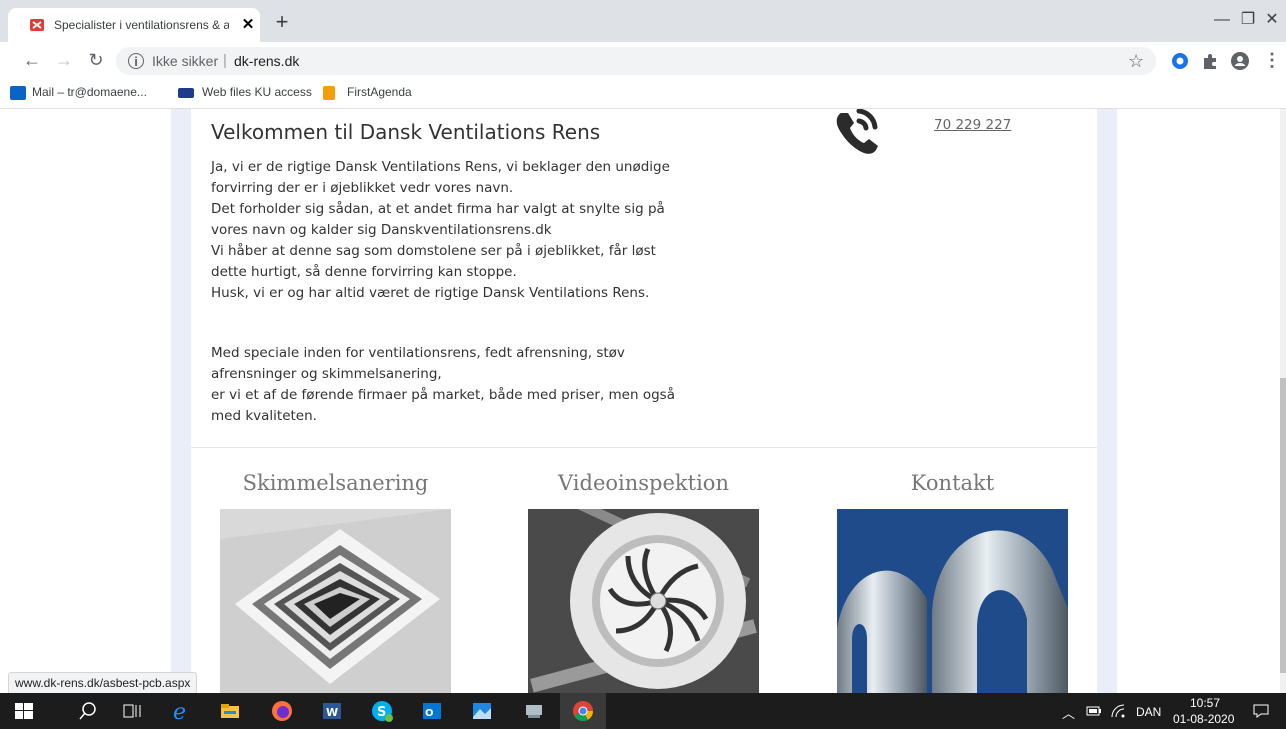 The height and width of the screenshot is (729, 1286). What do you see at coordinates (482, 711) in the screenshot?
I see `photos-icon` at bounding box center [482, 711].